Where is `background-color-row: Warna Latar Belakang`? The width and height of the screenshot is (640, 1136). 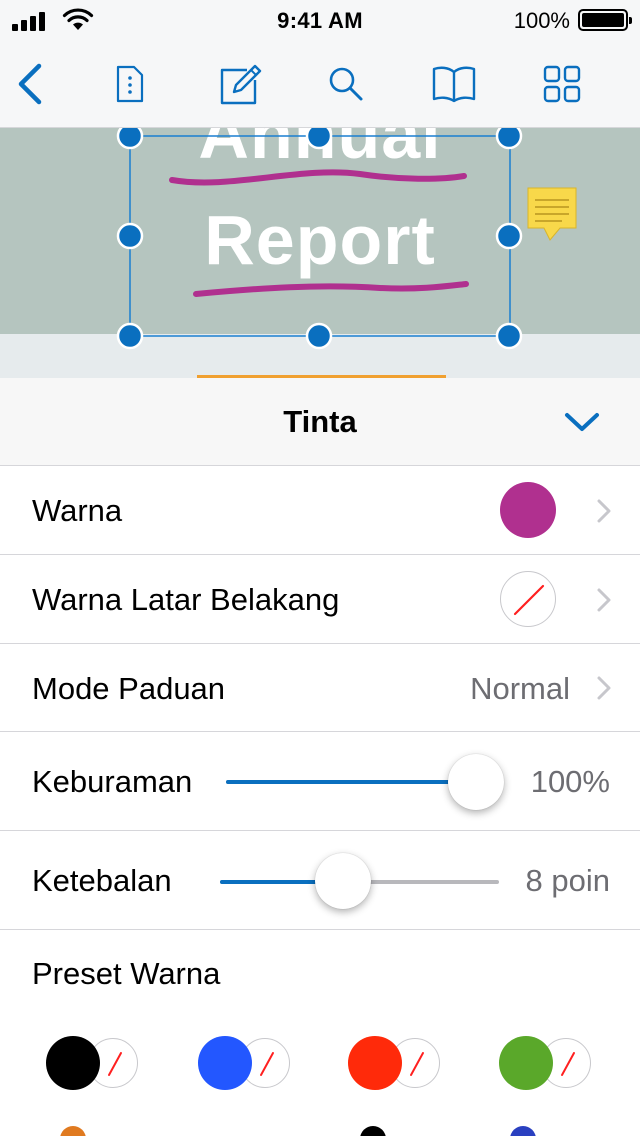 background-color-row: Warna Latar Belakang is located at coordinates (320, 599).